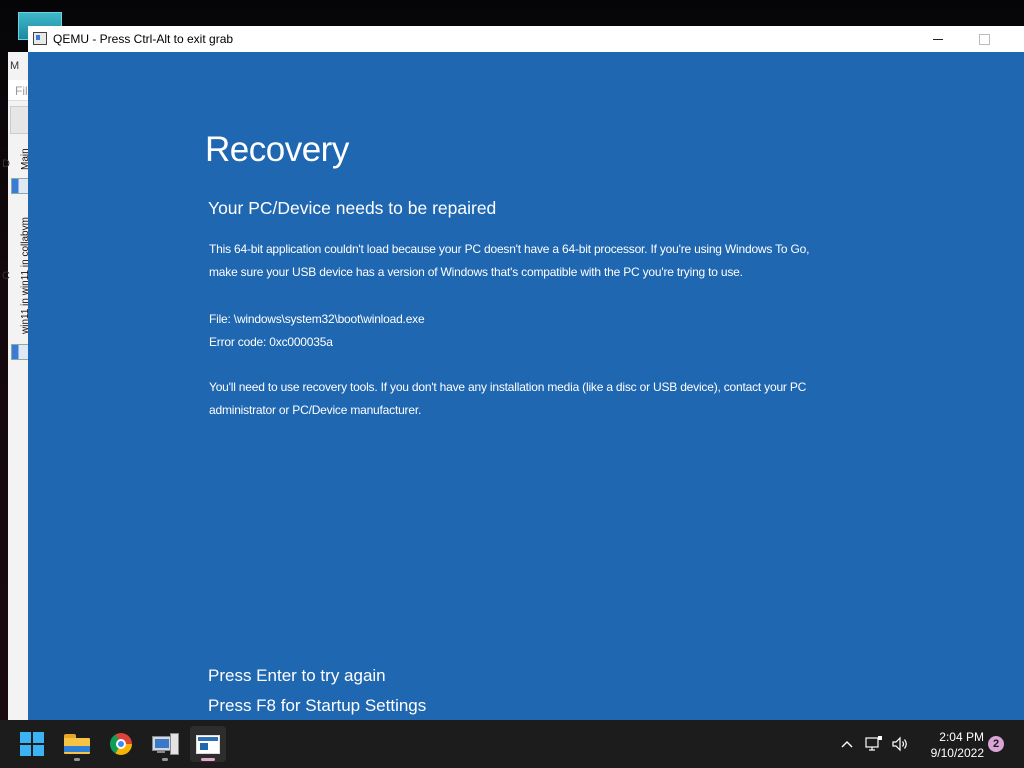  I want to click on taskbar-qemu, so click(208, 744).